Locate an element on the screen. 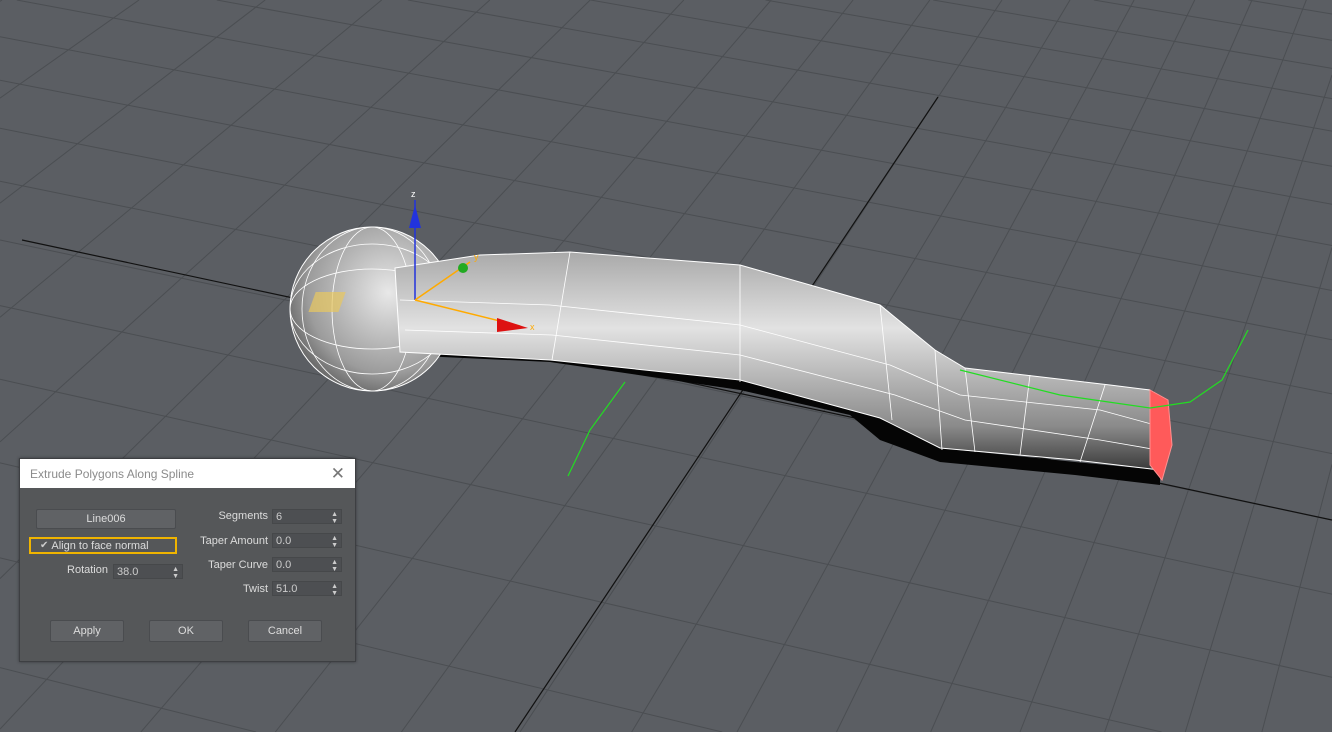  selected-end-face is located at coordinates (1161, 435).